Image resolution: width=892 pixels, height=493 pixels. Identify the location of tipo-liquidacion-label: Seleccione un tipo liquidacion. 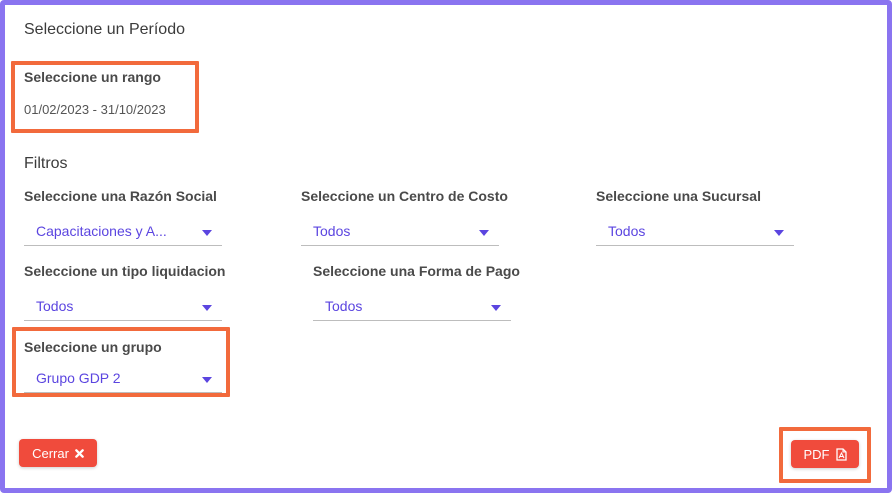
(125, 271).